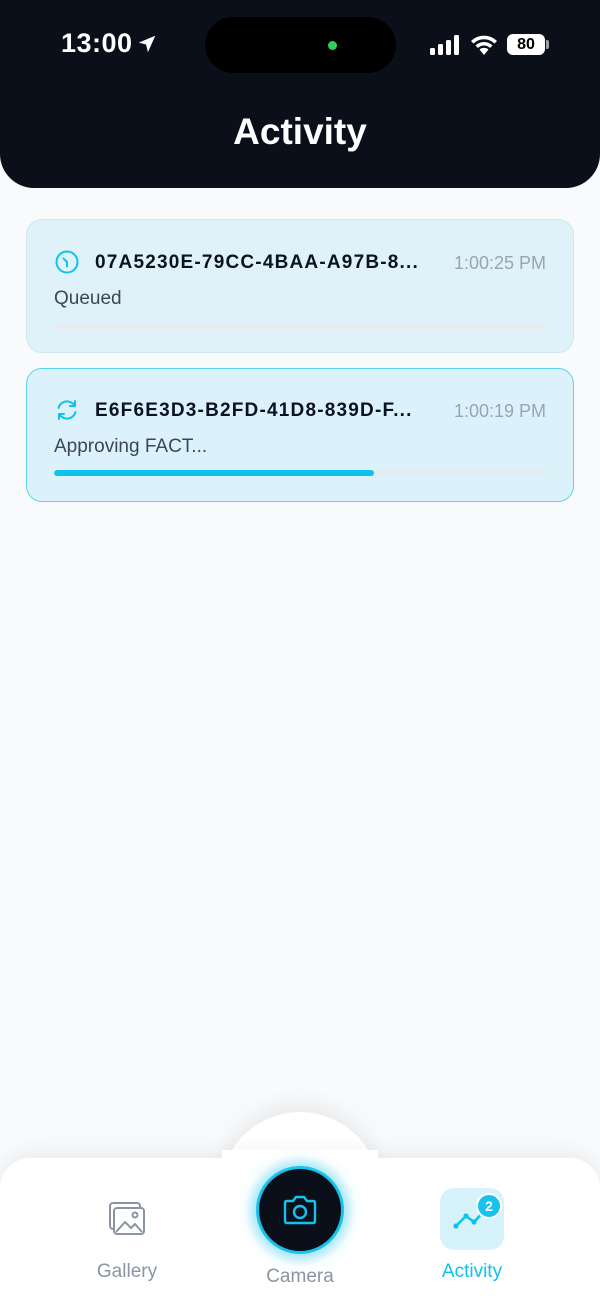 This screenshot has height=1301, width=600. I want to click on tab-camera-label: Camera, so click(300, 1277).